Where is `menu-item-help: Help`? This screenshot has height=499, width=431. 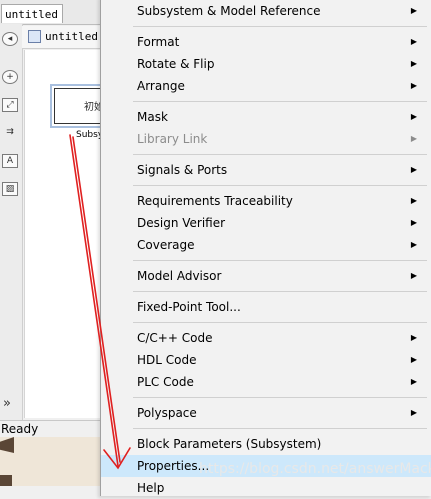 menu-item-help: Help is located at coordinates (266, 488).